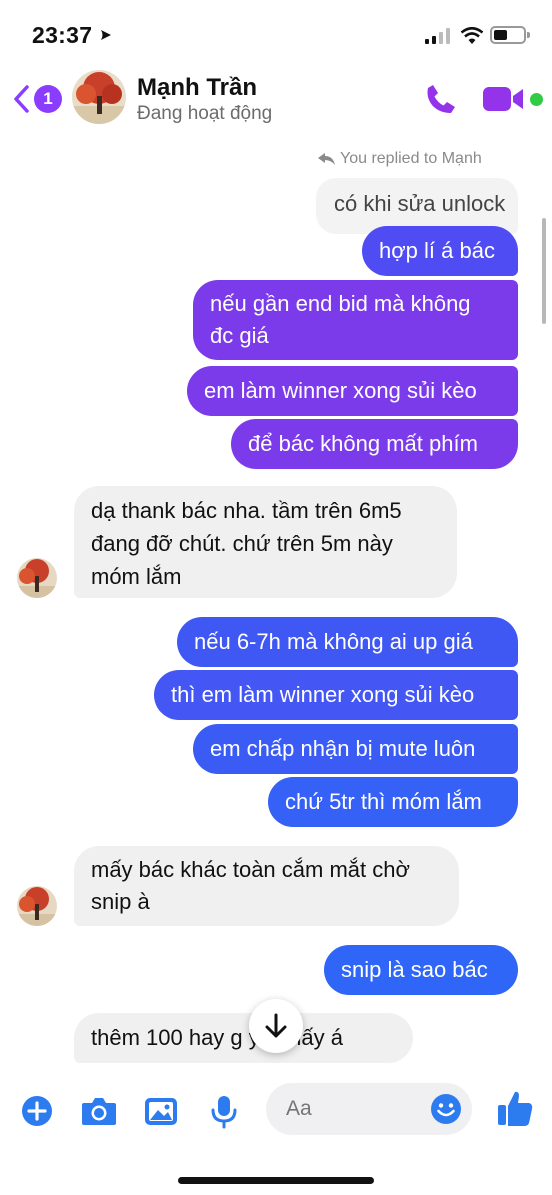 This screenshot has width=552, height=1195. I want to click on jump-to-latest-button, so click(276, 1026).